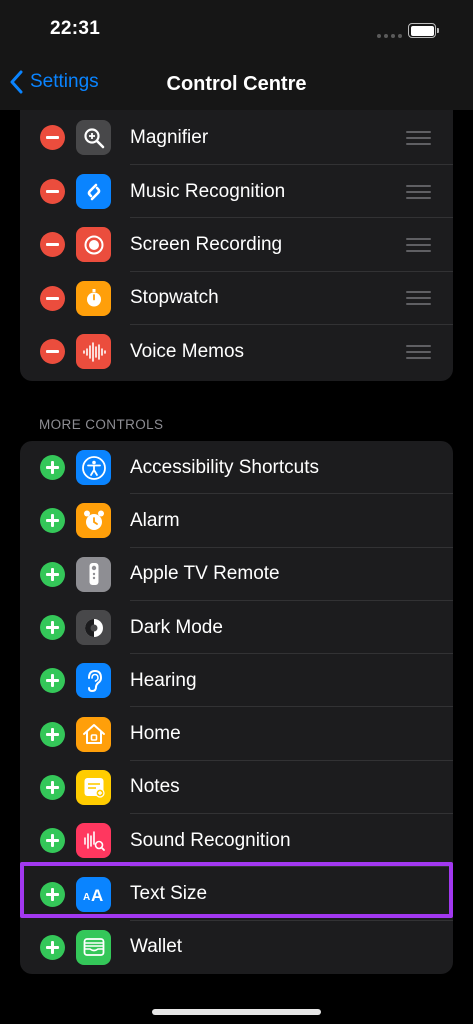 This screenshot has width=473, height=1024. Describe the element at coordinates (93, 628) in the screenshot. I see `dark-mode-icon` at that location.